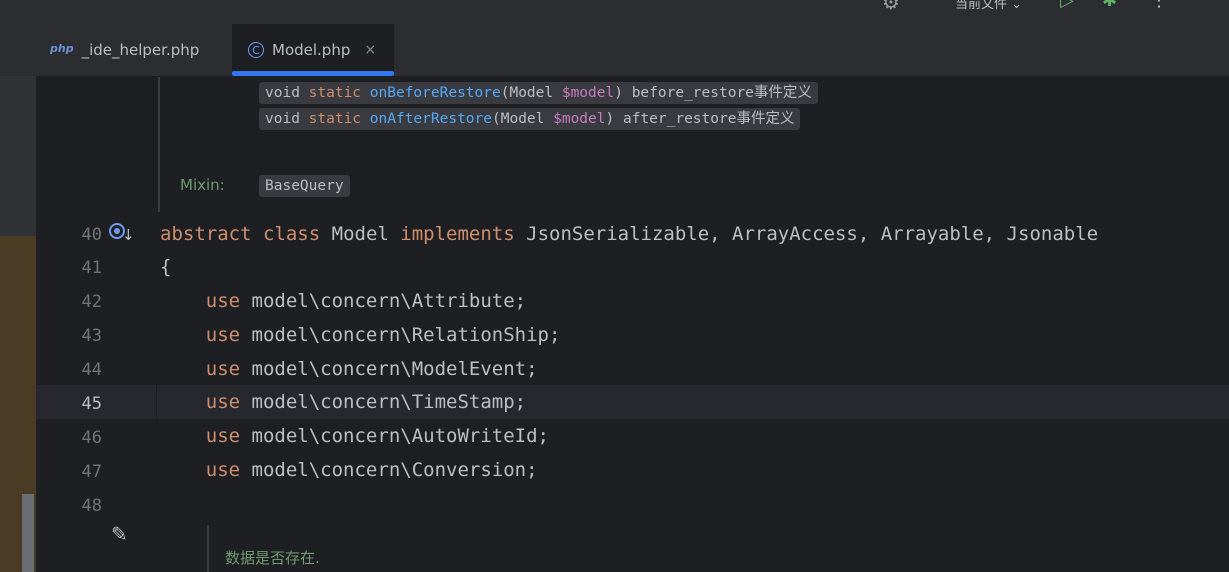 The width and height of the screenshot is (1229, 572). What do you see at coordinates (206, 234) in the screenshot?
I see `keyword-abstract: abstract` at bounding box center [206, 234].